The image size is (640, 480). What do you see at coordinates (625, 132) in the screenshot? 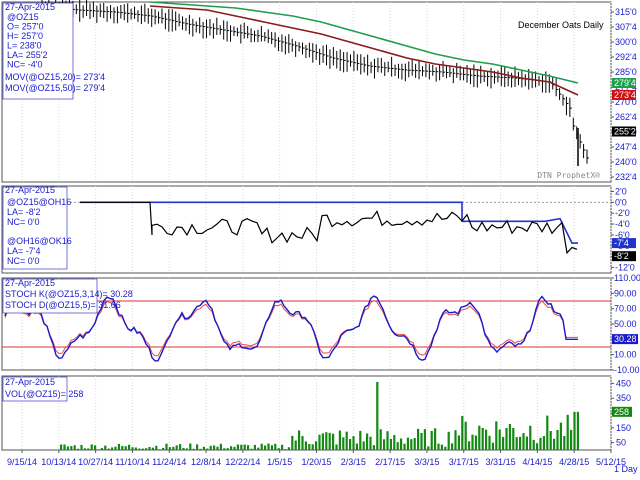
I see `price-tag-label: 255'2` at bounding box center [625, 132].